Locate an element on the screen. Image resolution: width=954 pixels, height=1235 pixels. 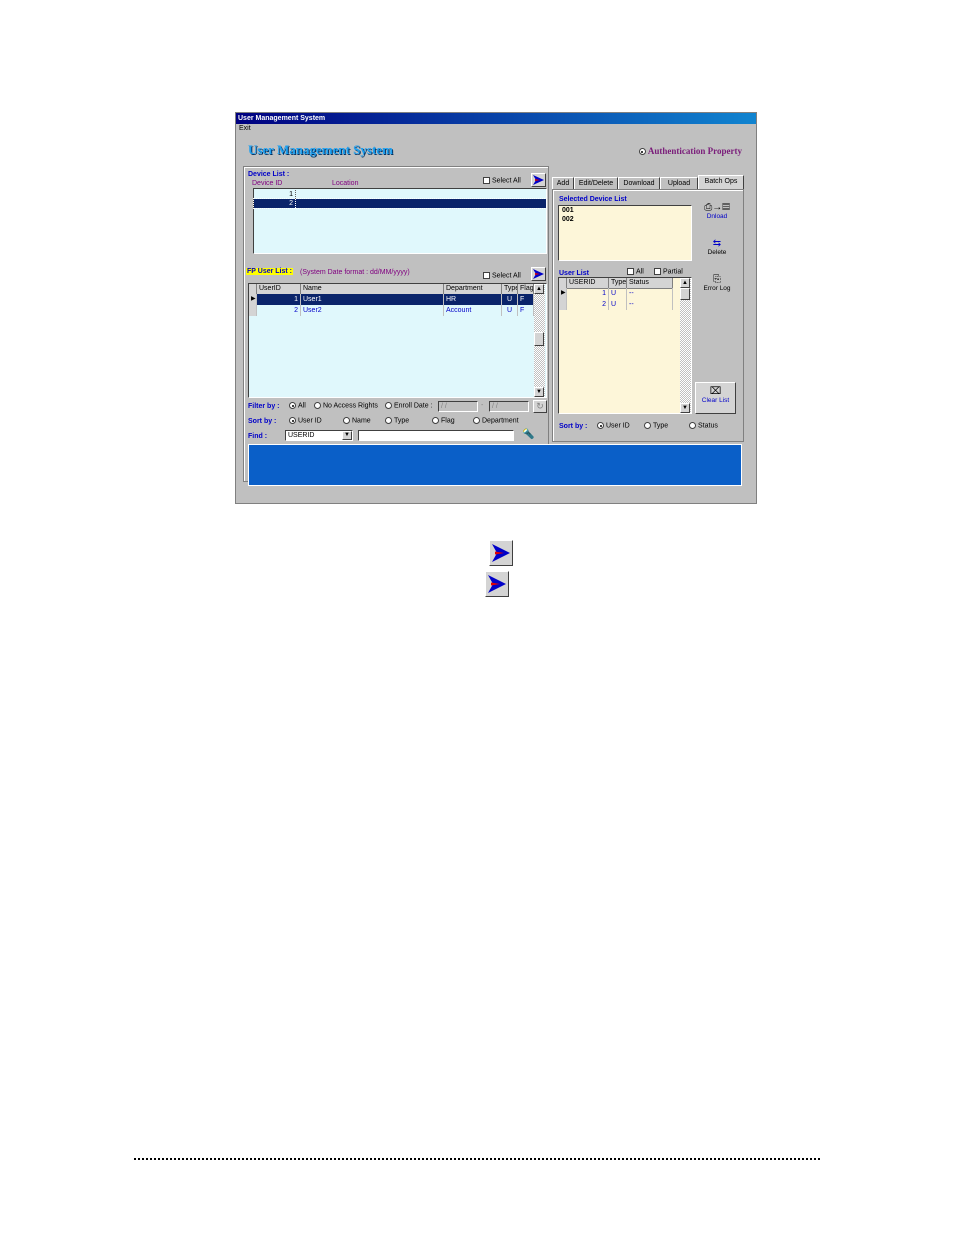
footer-divider is located at coordinates (477, 1159).